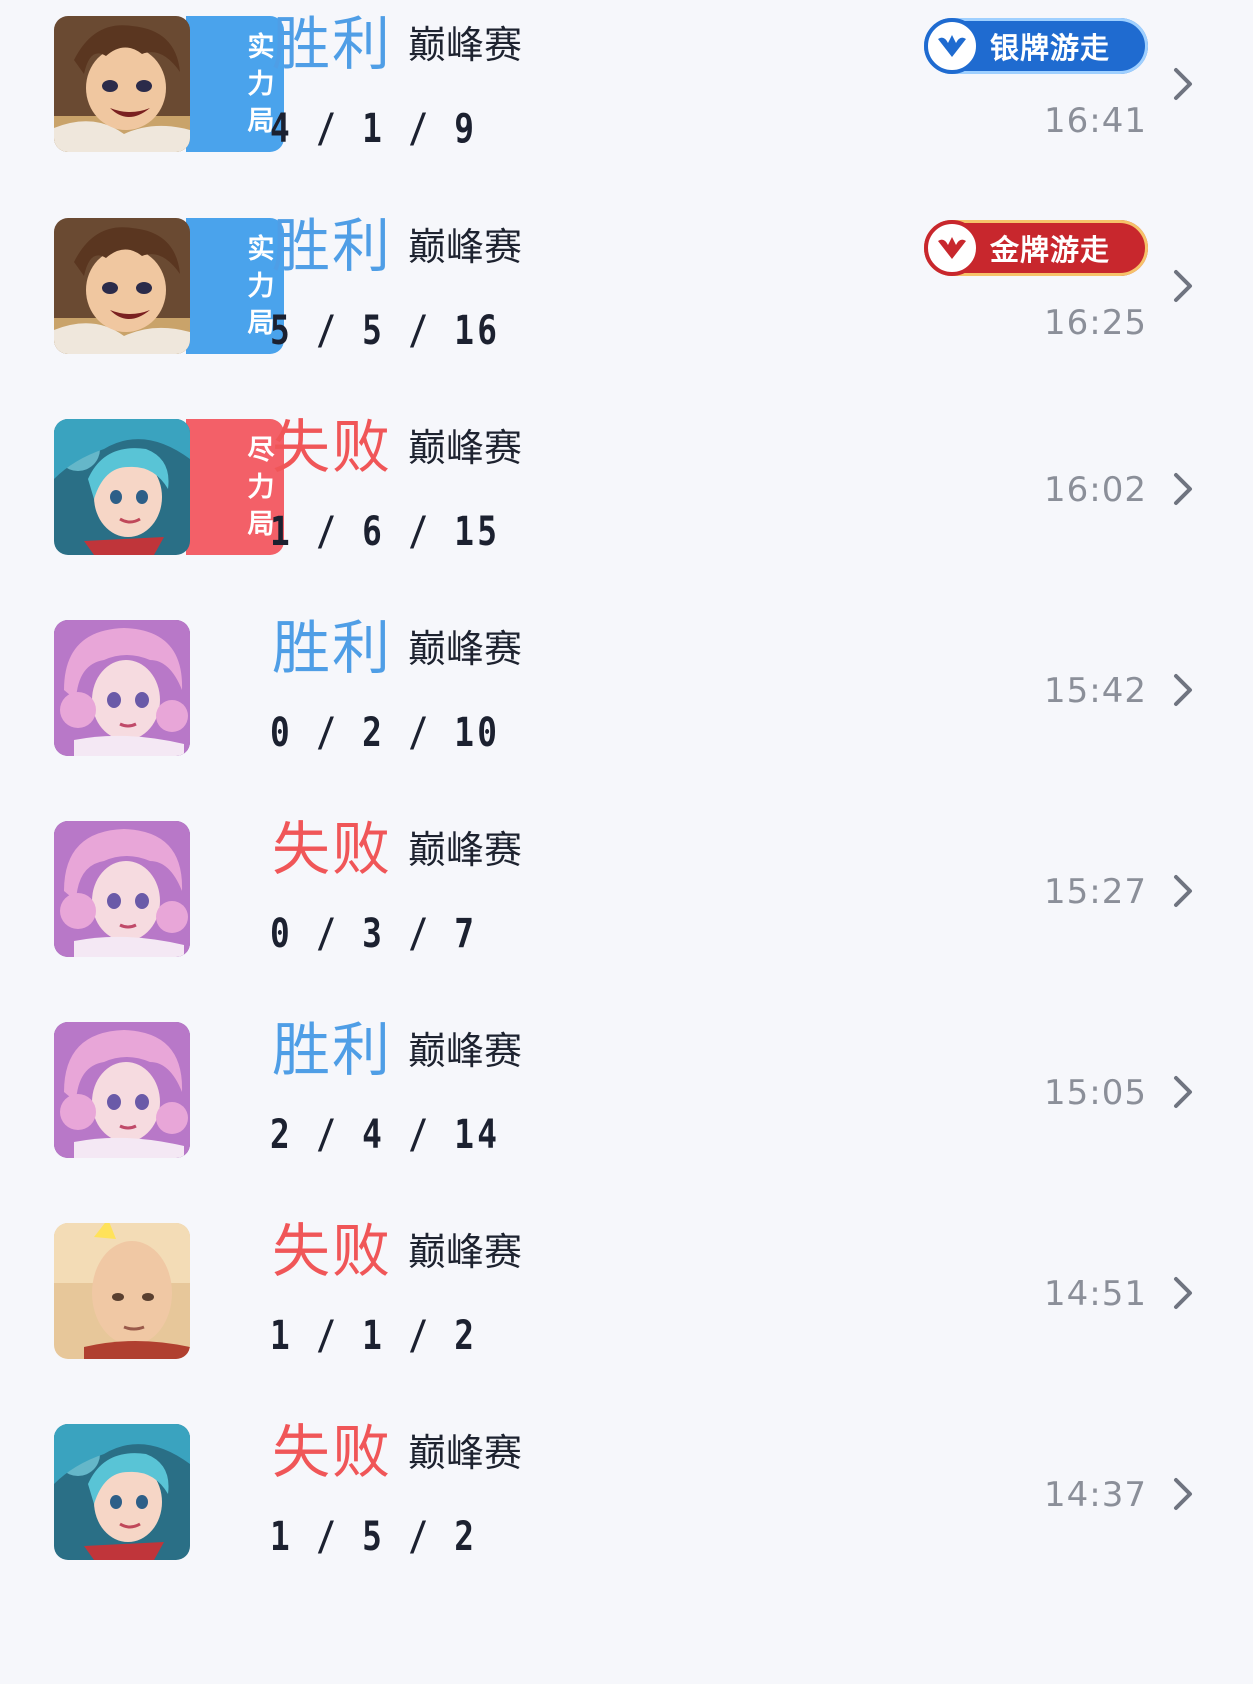 The width and height of the screenshot is (1253, 1684). I want to click on match-row: 失败 巅峰赛 1 / 1 / 2 14:51, so click(626, 1323).